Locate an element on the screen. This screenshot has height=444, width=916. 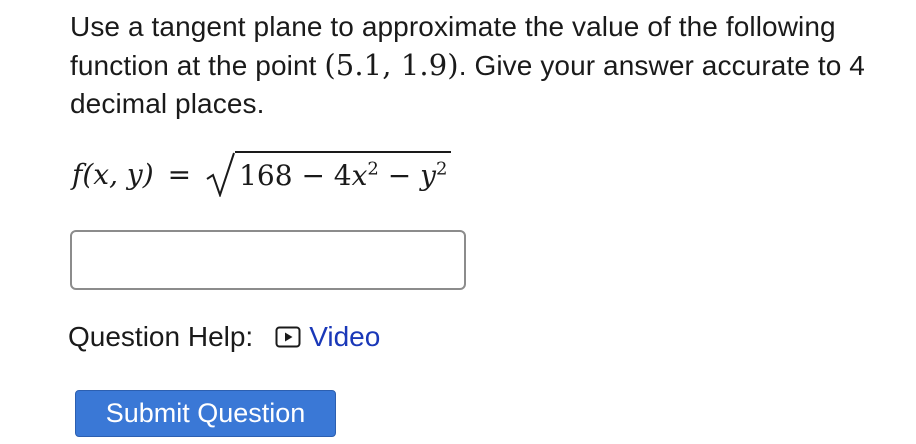
radical-sign-icon is located at coordinates (221, 174).